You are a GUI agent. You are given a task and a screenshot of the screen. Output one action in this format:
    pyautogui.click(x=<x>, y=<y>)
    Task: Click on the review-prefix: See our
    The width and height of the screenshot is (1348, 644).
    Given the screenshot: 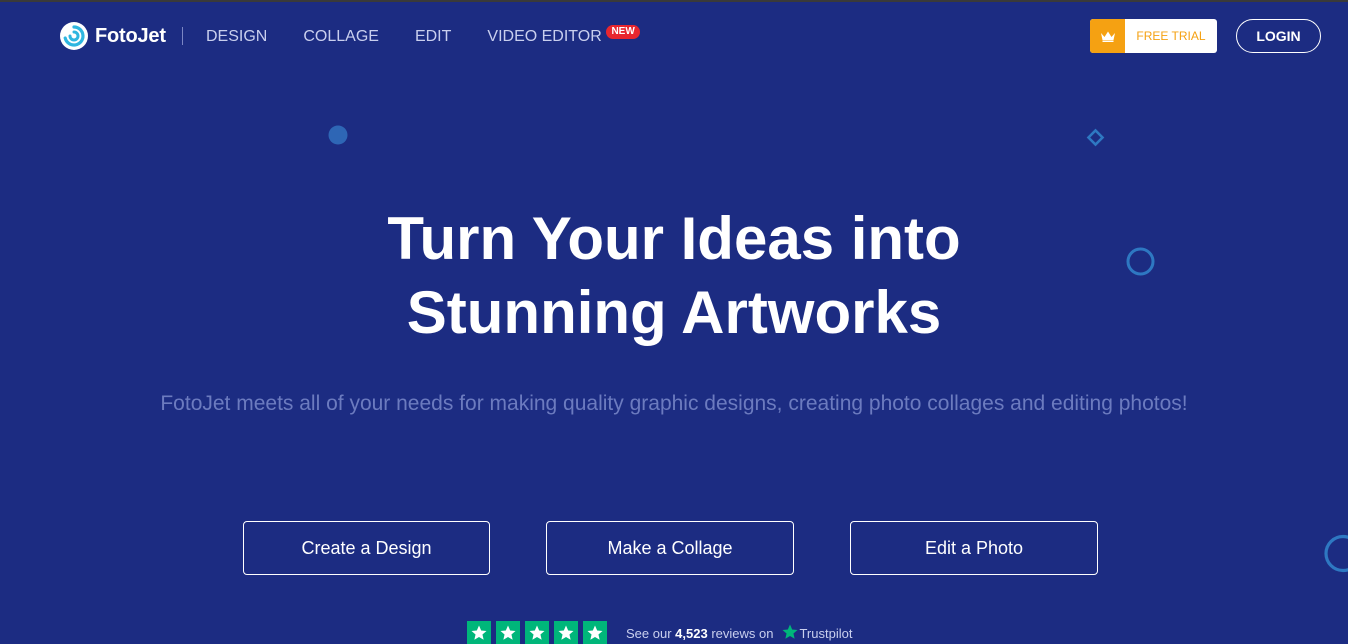 What is the action you would take?
    pyautogui.click(x=651, y=633)
    